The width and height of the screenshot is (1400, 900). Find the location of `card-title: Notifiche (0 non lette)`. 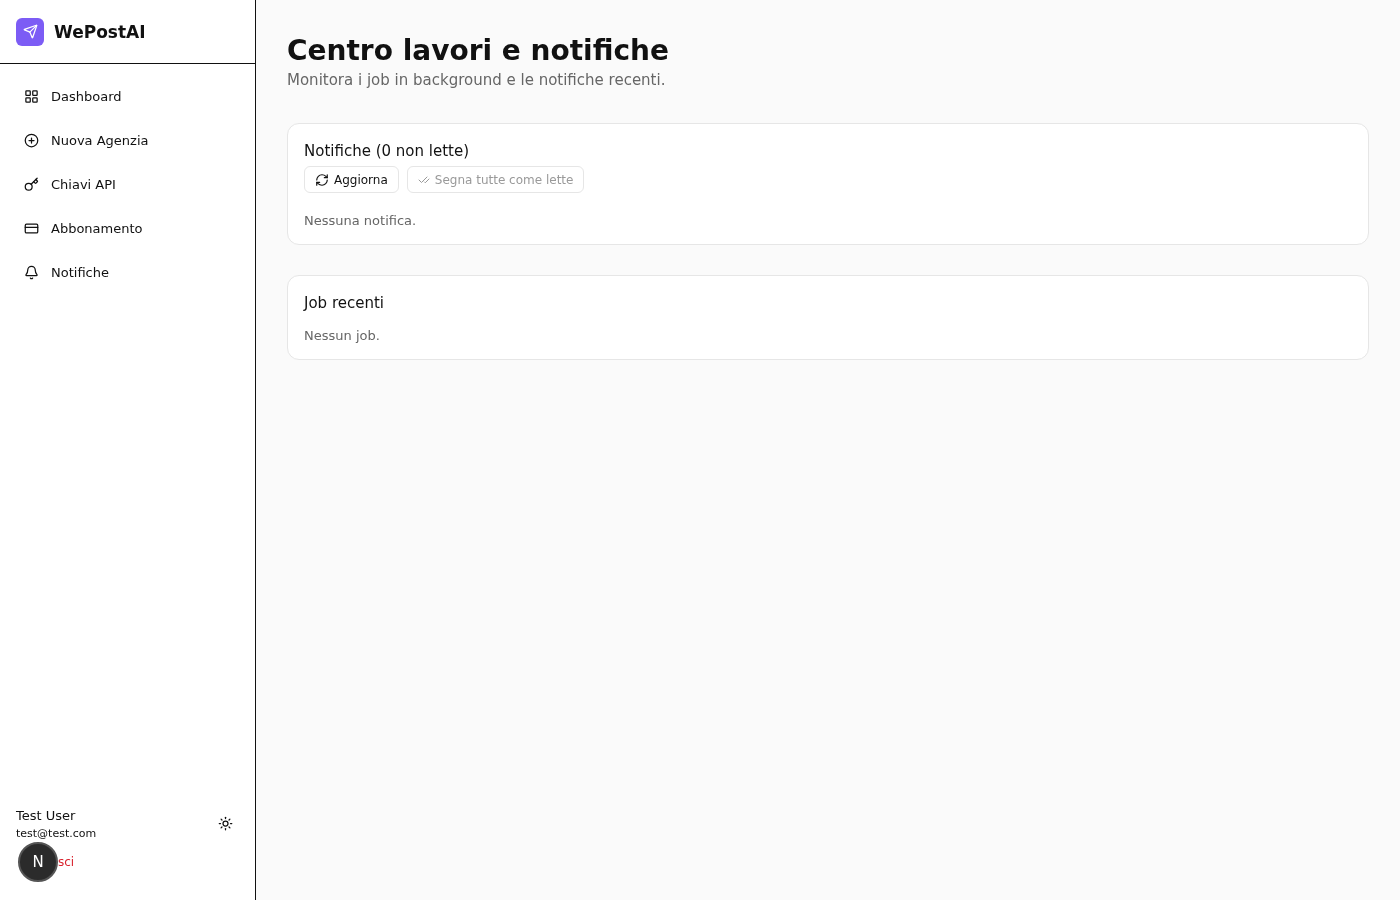

card-title: Notifiche (0 non lette) is located at coordinates (387, 151).